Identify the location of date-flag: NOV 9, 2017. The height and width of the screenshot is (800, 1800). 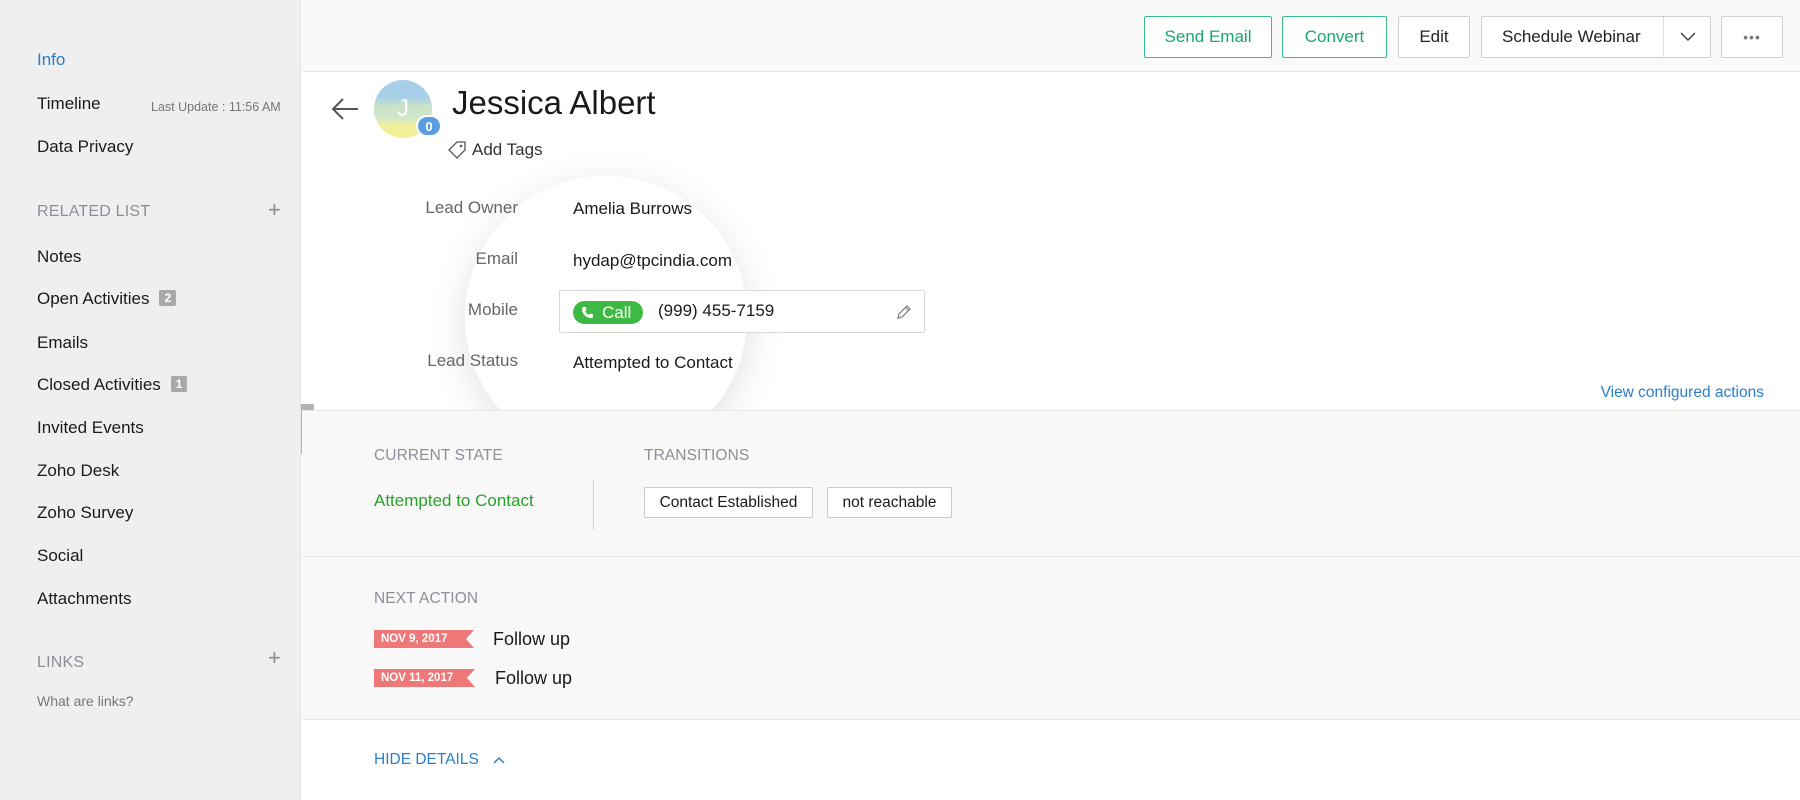
(424, 639).